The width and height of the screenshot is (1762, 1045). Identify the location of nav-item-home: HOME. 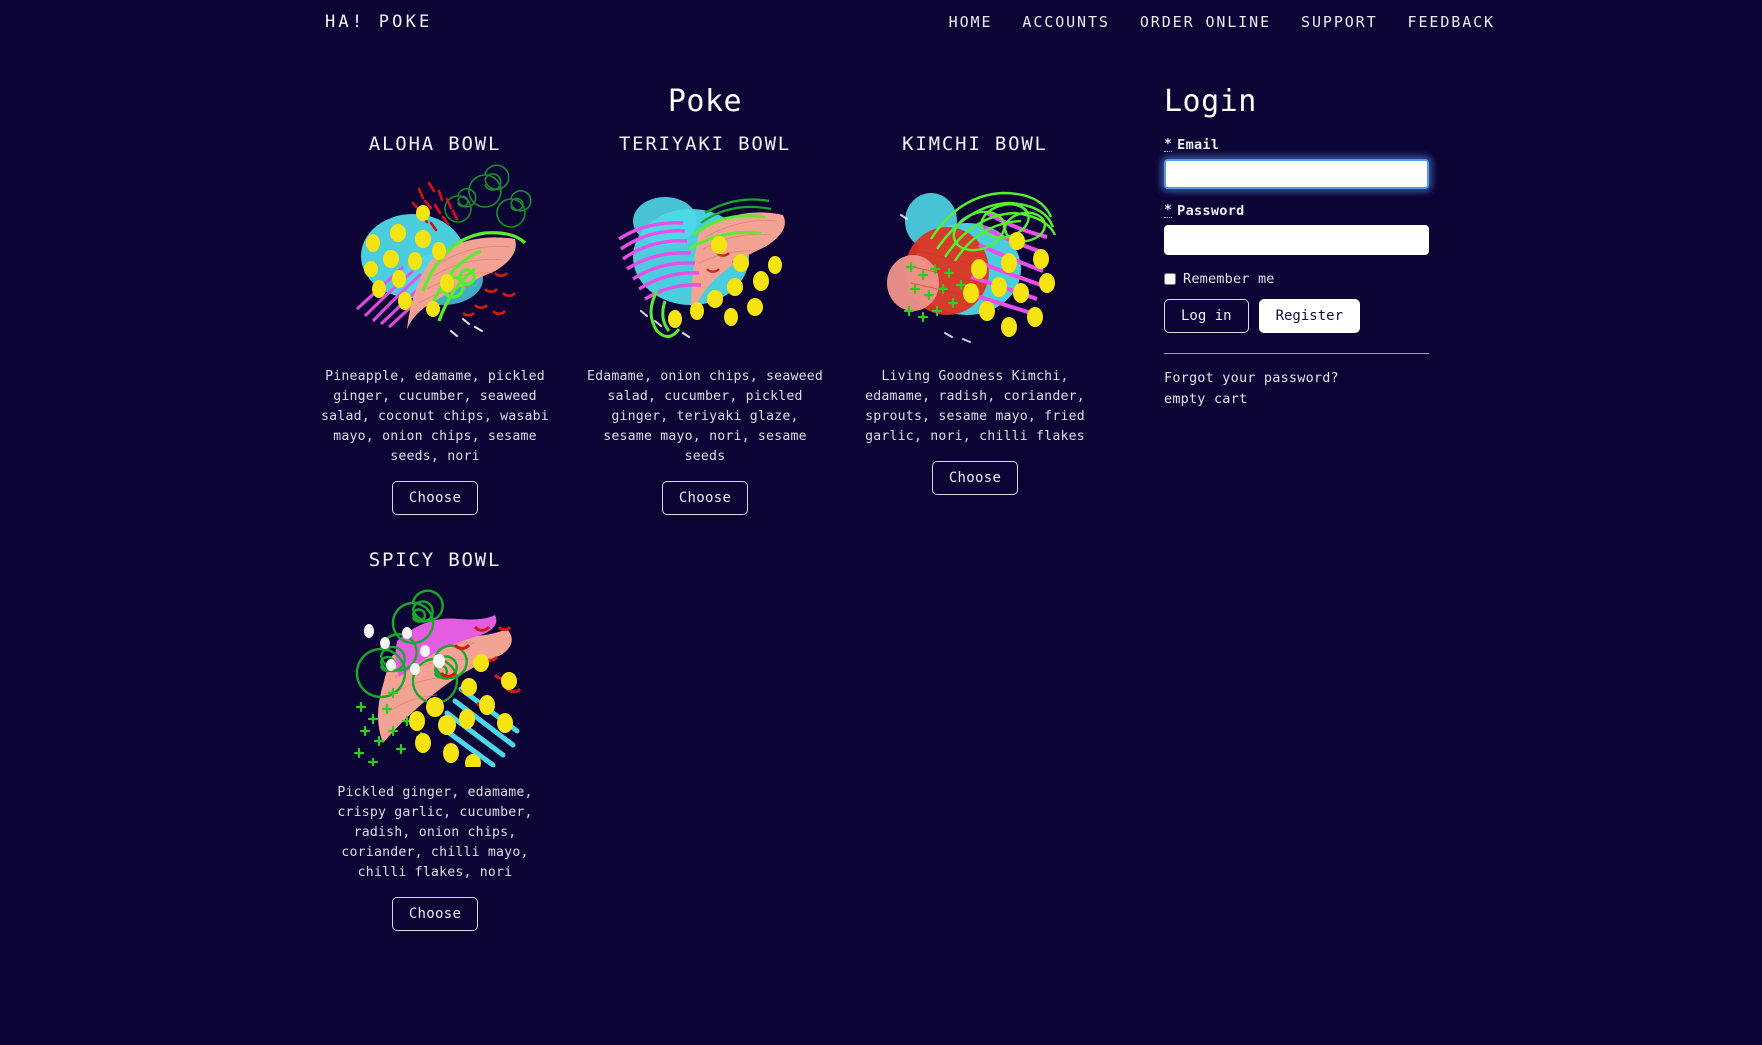
(971, 22).